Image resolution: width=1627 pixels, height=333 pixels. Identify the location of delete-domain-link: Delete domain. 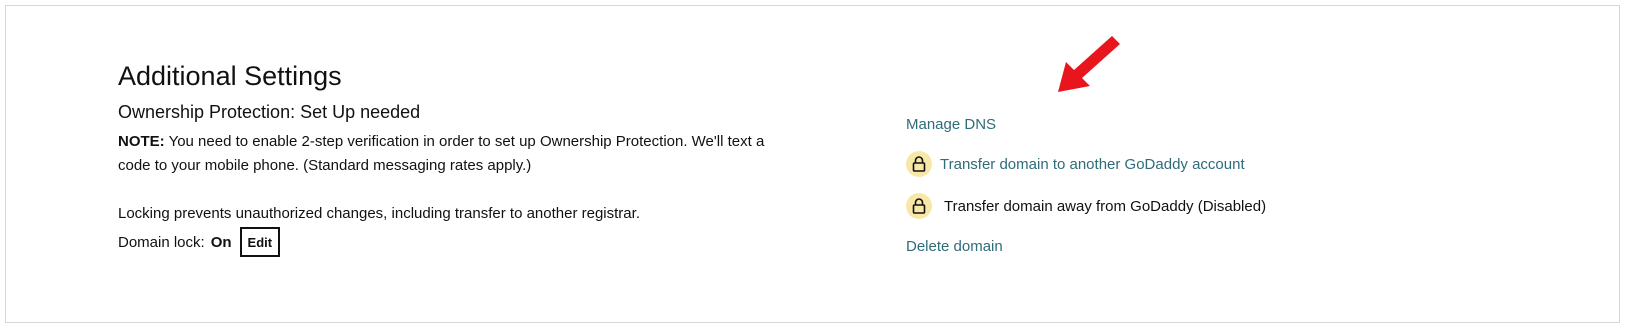
(954, 246).